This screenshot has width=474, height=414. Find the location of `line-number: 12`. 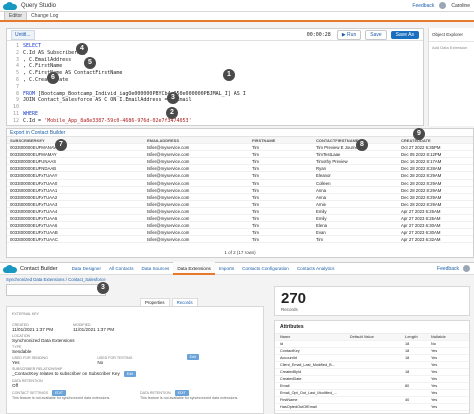

line-number: 12 is located at coordinates (15, 120).